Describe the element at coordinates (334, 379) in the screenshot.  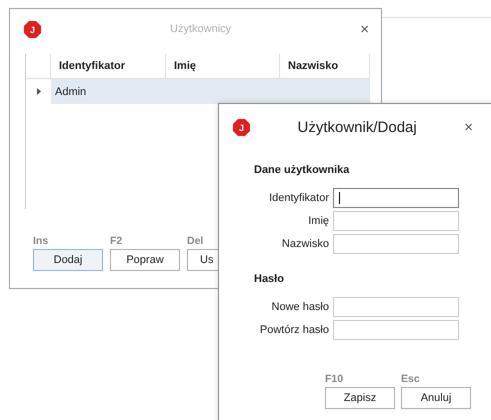
I see `shortcut-label: F10` at that location.